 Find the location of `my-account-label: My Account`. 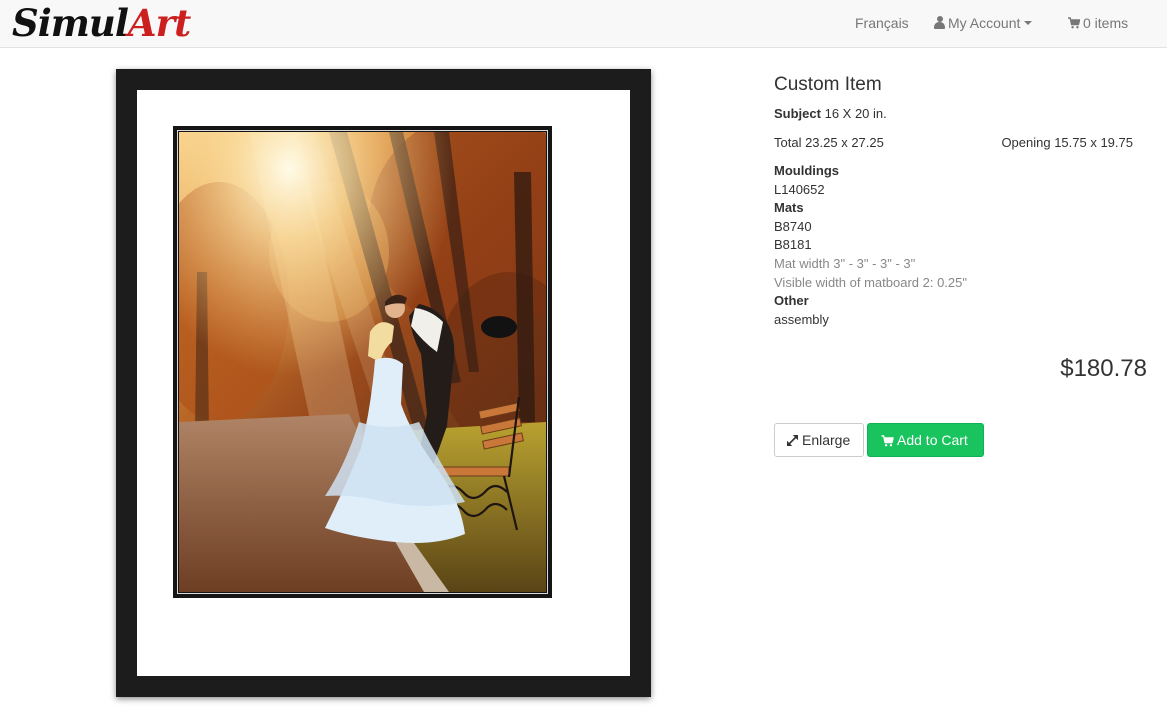

my-account-label: My Account is located at coordinates (984, 23).